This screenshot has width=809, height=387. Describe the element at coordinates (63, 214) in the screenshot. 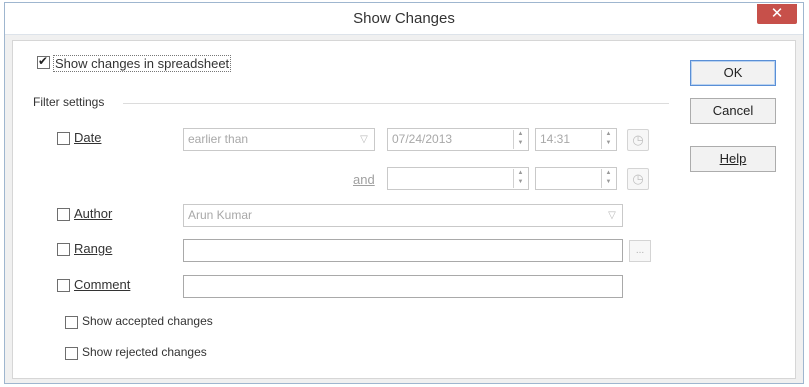

I see `author-checkbox` at that location.